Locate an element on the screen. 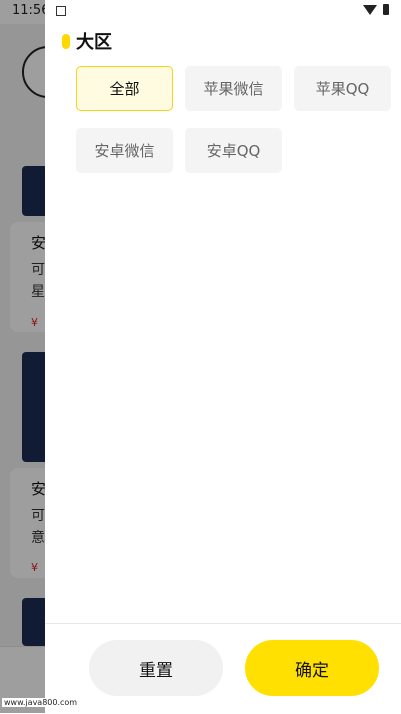  option-all: 全部 is located at coordinates (124, 88).